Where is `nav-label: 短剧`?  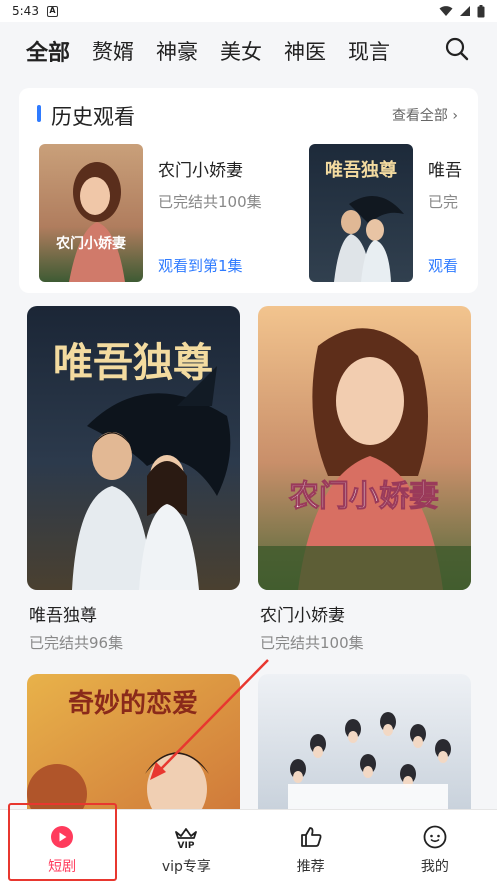
nav-label: 短剧 is located at coordinates (62, 867).